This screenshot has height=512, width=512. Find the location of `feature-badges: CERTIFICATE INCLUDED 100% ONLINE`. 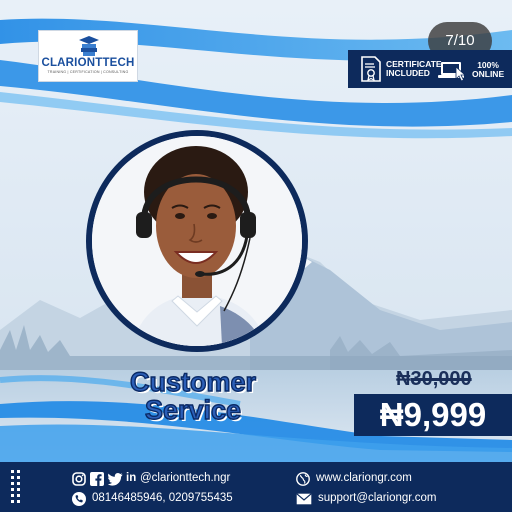

feature-badges: CERTIFICATE INCLUDED 100% ONLINE is located at coordinates (430, 69).